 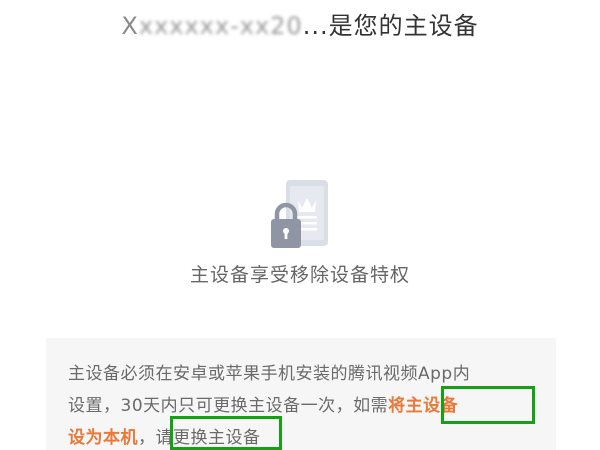 I want to click on feature-description: 主设备享受移除设备特权, so click(x=299, y=275).